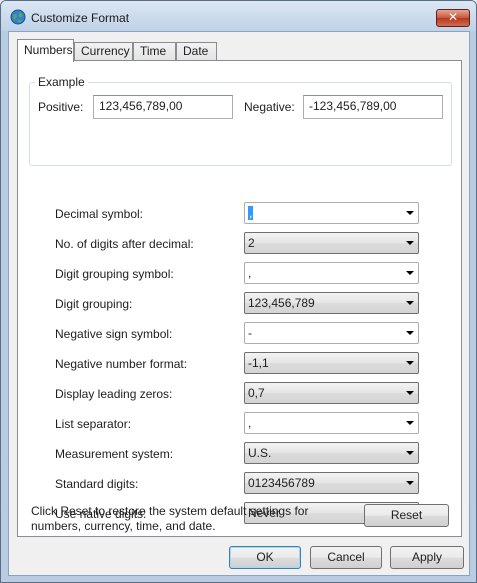 Image resolution: width=477 pixels, height=583 pixels. What do you see at coordinates (331, 243) in the screenshot?
I see `digits-after-decimal-dropdown: 2` at bounding box center [331, 243].